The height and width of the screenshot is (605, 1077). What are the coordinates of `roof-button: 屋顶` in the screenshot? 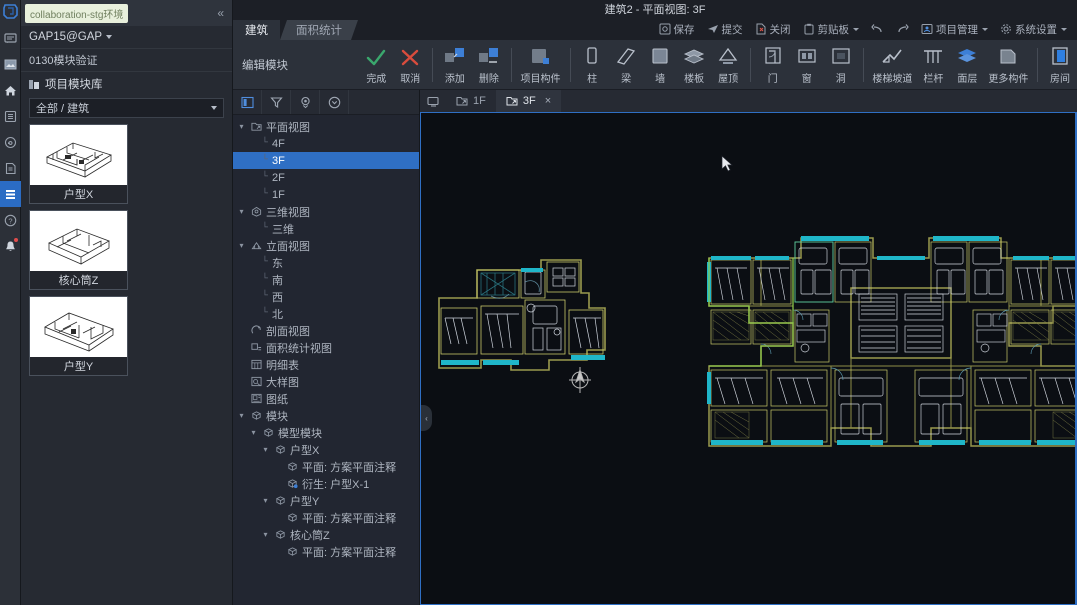 It's located at (728, 65).